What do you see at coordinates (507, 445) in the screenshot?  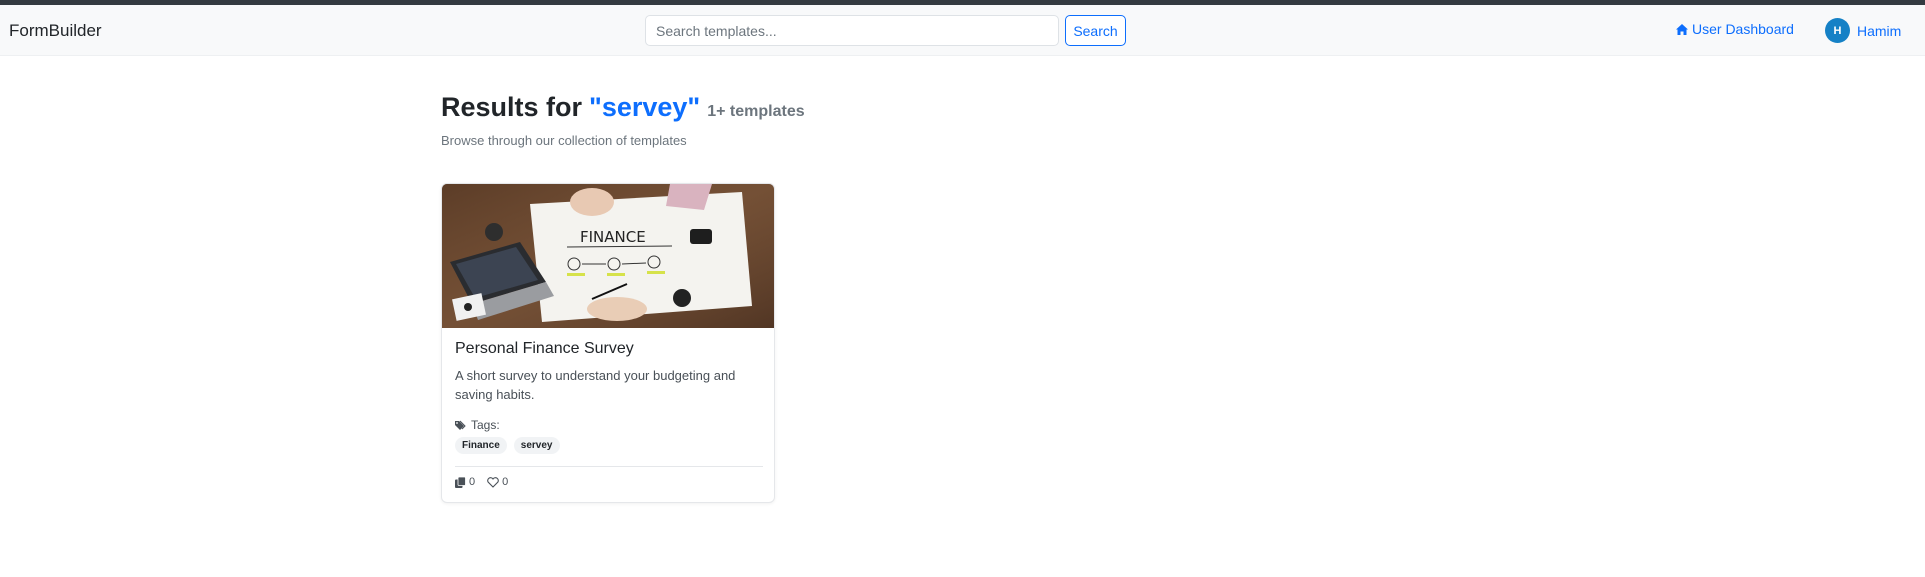 I see `tag-list: Finance servey` at bounding box center [507, 445].